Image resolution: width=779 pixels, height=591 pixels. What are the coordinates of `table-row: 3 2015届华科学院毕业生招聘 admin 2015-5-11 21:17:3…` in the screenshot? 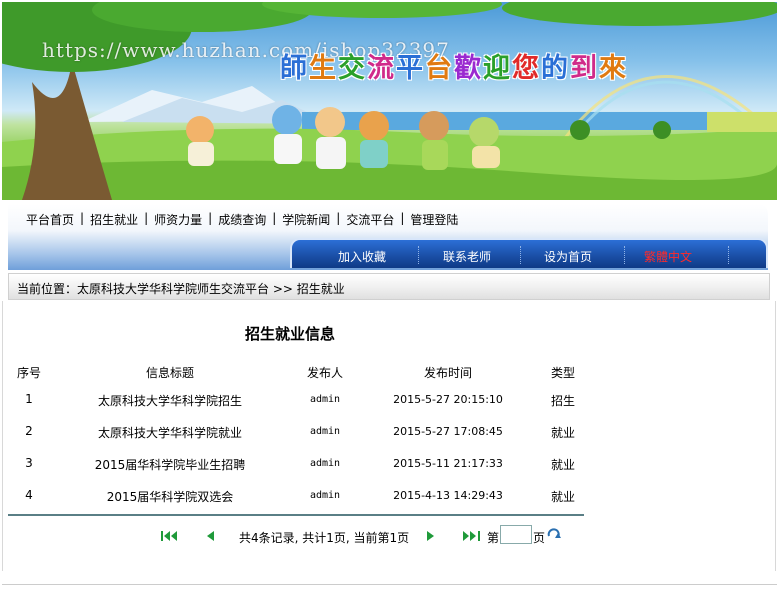 It's located at (296, 464).